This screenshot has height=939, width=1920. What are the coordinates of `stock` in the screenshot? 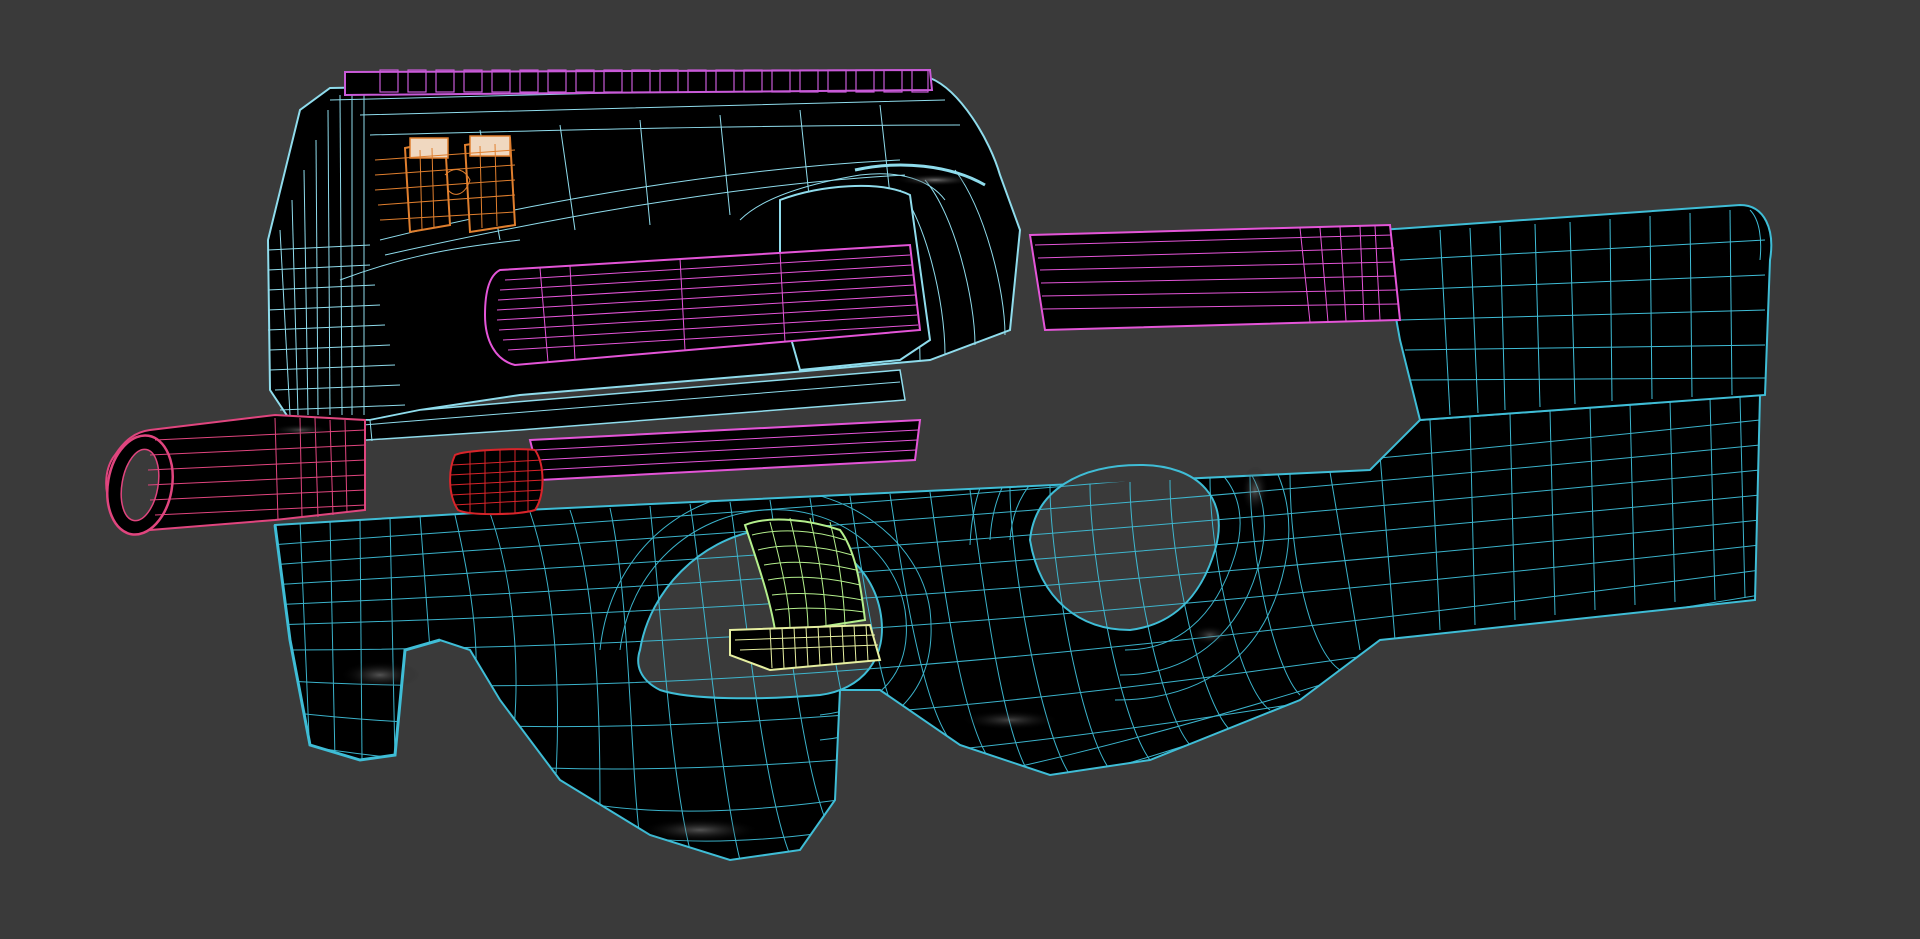 It's located at (1575, 312).